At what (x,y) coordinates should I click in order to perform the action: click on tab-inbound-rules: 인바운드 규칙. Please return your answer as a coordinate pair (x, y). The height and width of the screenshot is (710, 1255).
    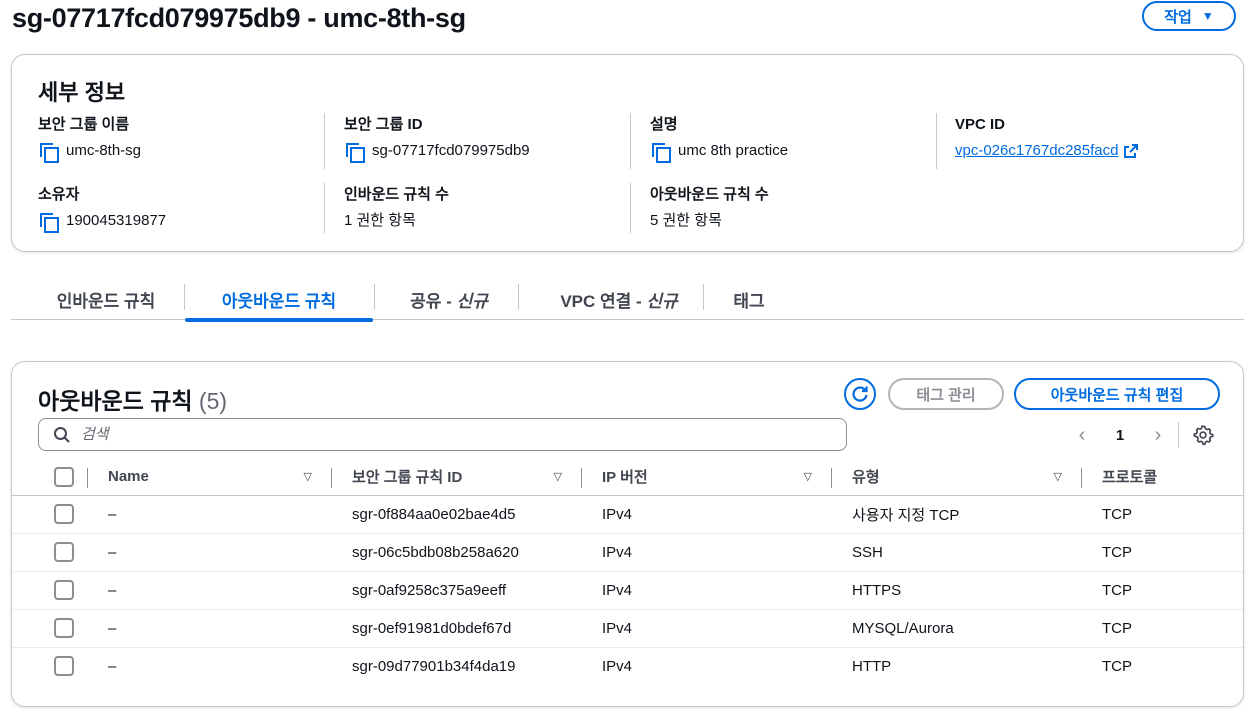
    Looking at the image, I should click on (106, 299).